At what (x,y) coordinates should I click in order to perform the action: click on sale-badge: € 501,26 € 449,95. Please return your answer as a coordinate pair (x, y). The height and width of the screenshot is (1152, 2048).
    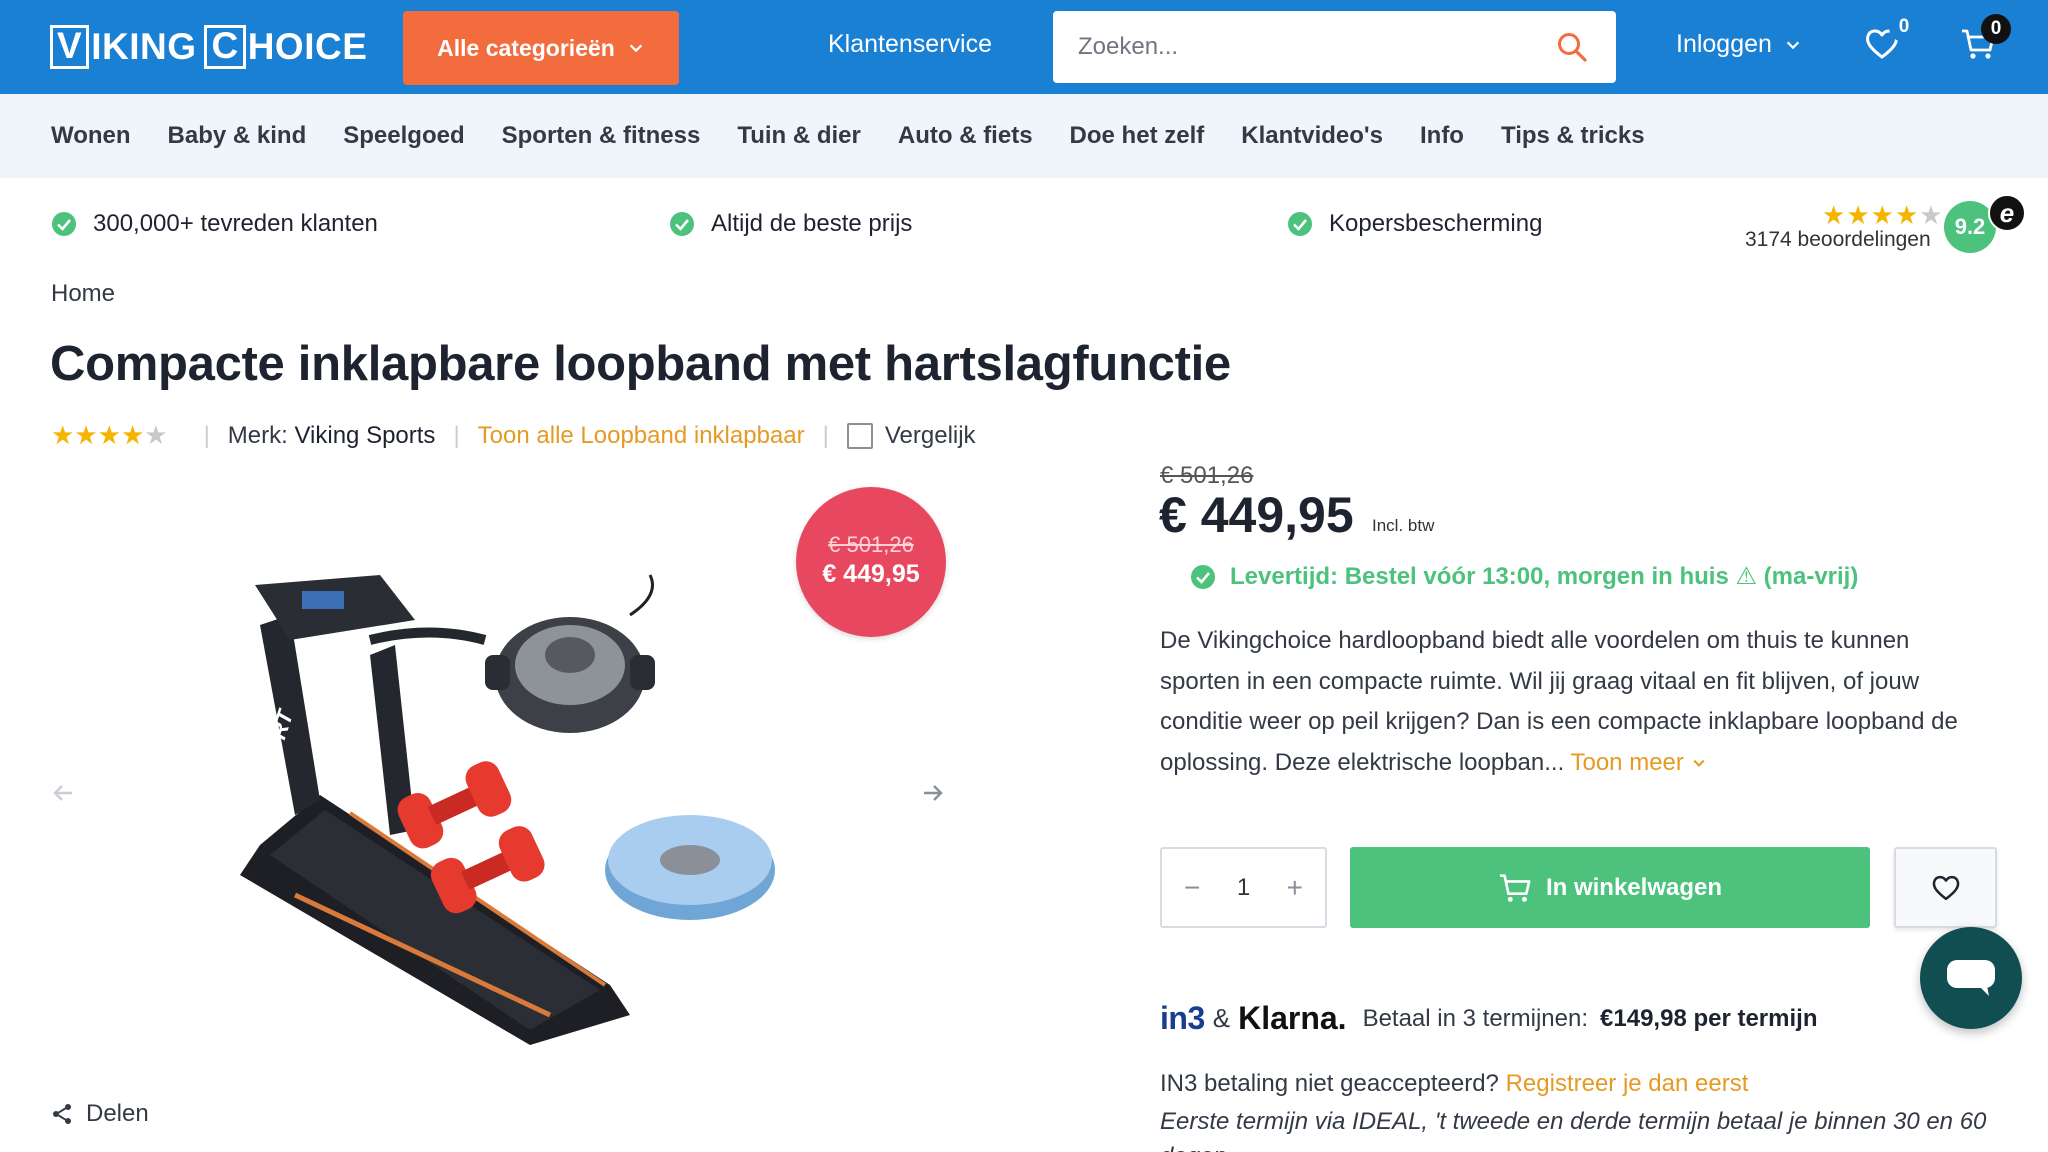
    Looking at the image, I should click on (871, 562).